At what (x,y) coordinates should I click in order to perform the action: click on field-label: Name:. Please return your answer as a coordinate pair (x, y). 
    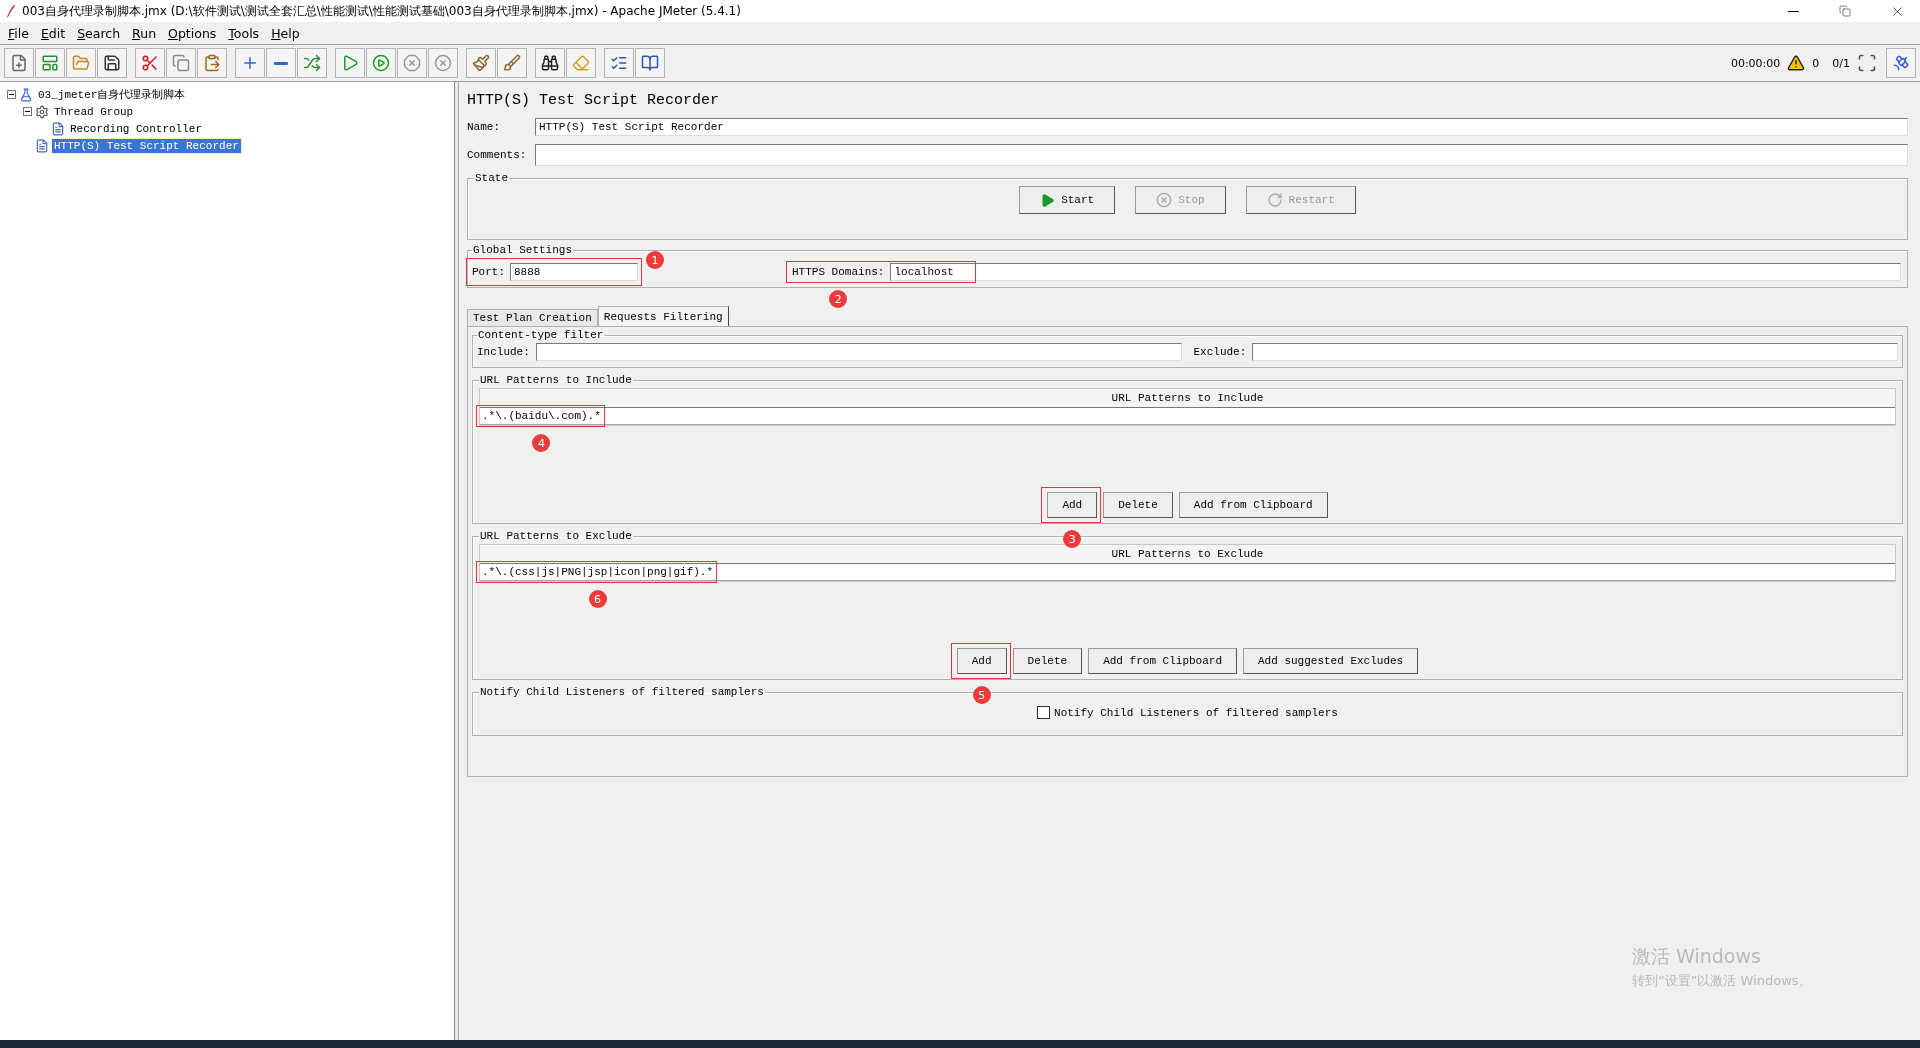
    Looking at the image, I should click on (484, 127).